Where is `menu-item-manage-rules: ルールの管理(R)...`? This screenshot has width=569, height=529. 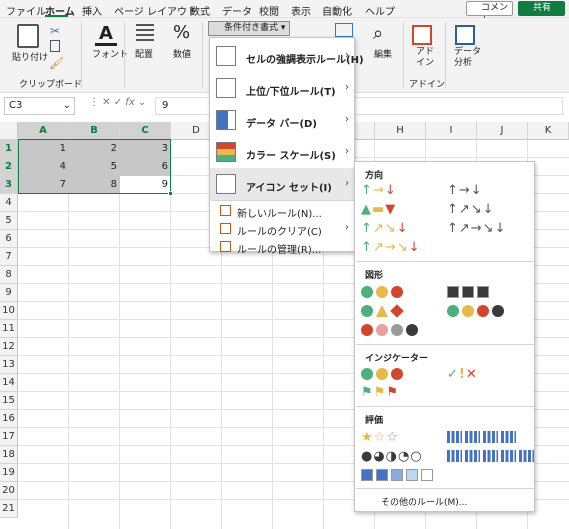
menu-item-manage-rules: ルールの管理(R)... is located at coordinates (282, 247).